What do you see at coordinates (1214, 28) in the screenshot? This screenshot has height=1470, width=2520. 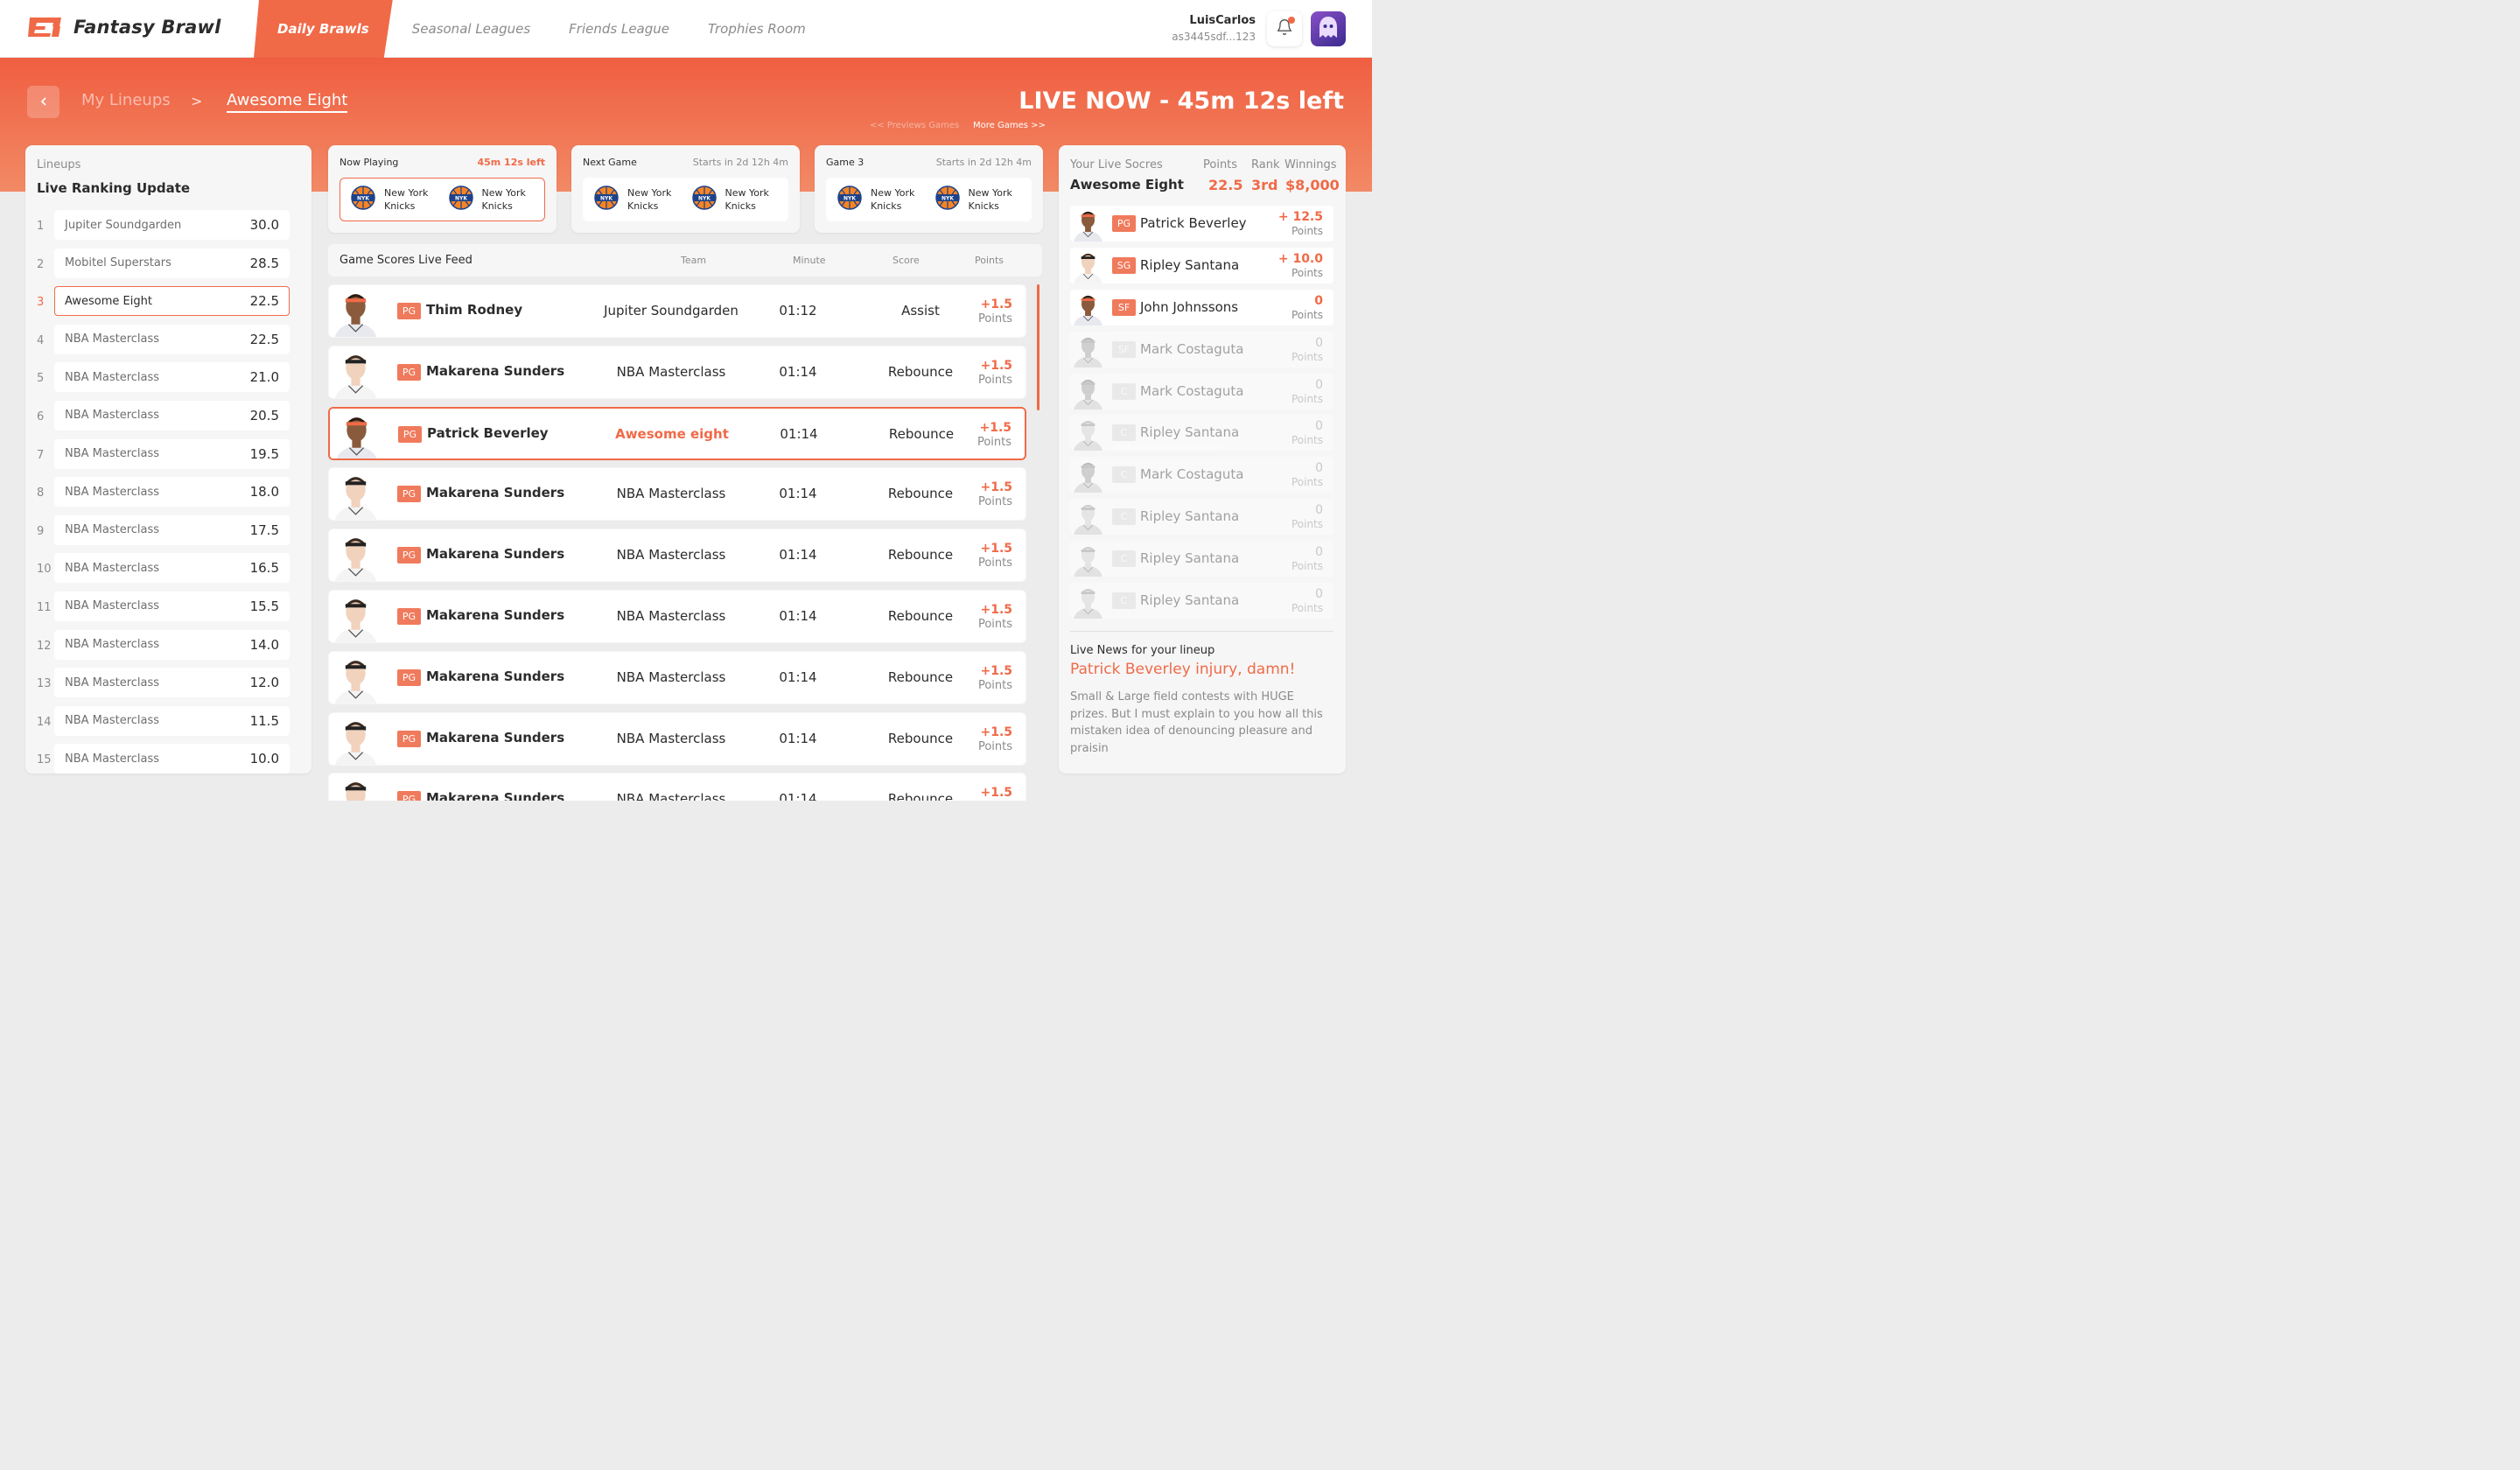 I see `user-info: LuisCarlos as3445sdf...123` at bounding box center [1214, 28].